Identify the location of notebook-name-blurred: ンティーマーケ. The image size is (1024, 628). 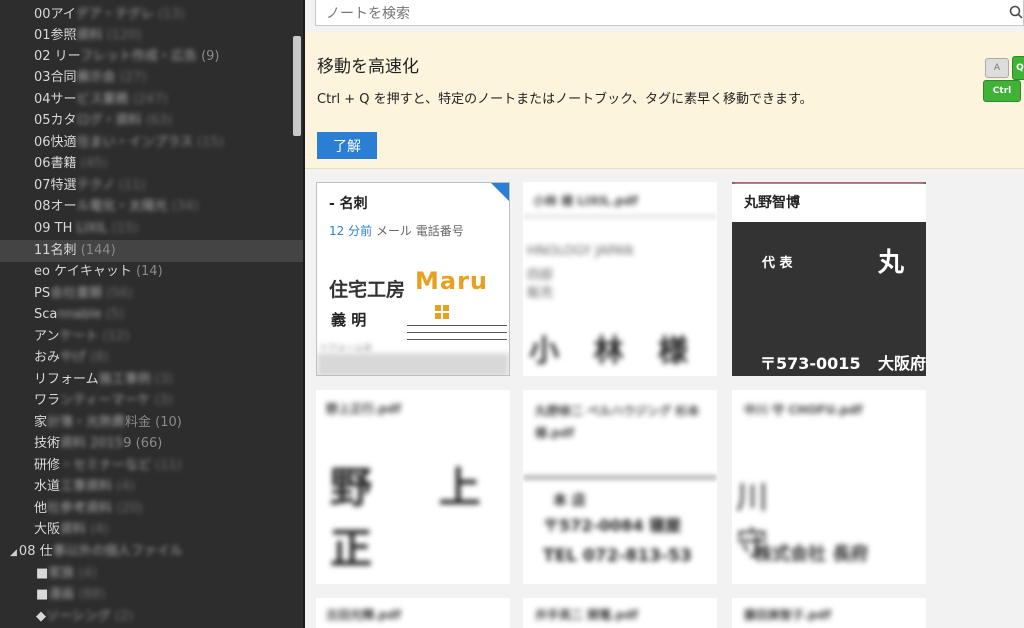
(105, 400).